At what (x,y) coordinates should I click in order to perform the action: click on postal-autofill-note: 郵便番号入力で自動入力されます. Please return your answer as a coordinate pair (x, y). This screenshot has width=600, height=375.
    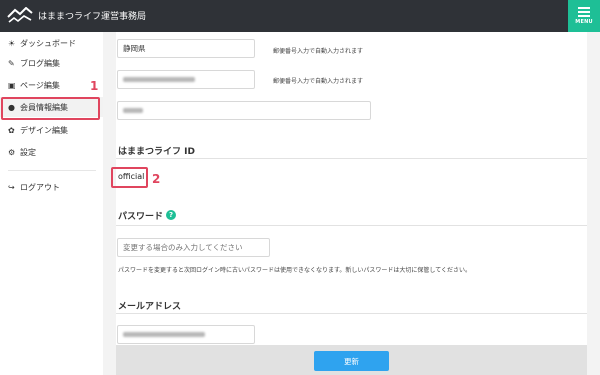
    Looking at the image, I should click on (318, 51).